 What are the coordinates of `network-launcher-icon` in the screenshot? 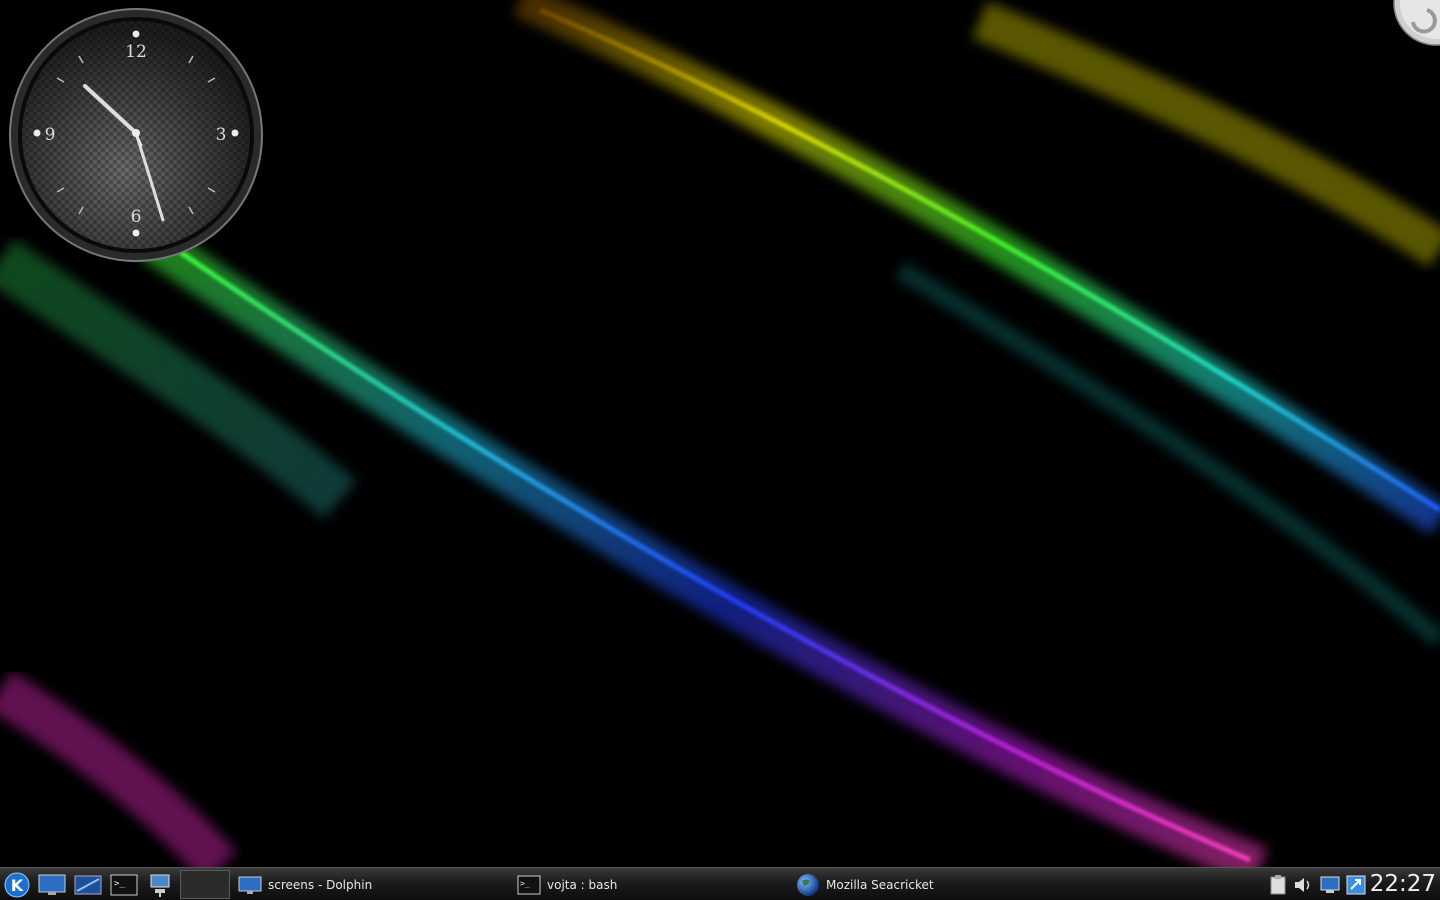 It's located at (160, 885).